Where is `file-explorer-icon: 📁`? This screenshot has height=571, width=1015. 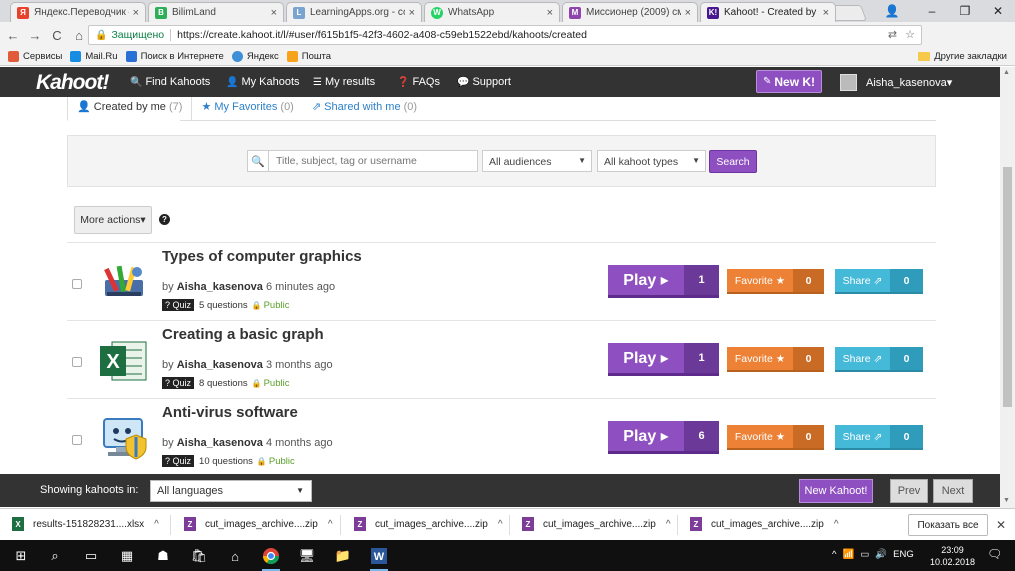
file-explorer-icon: 📁 is located at coordinates (343, 556).